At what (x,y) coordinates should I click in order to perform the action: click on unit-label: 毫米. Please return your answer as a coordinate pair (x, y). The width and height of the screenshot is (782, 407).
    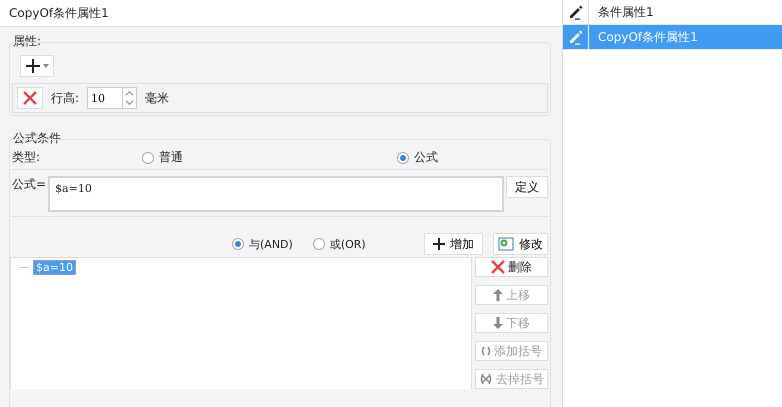
    Looking at the image, I should click on (157, 98).